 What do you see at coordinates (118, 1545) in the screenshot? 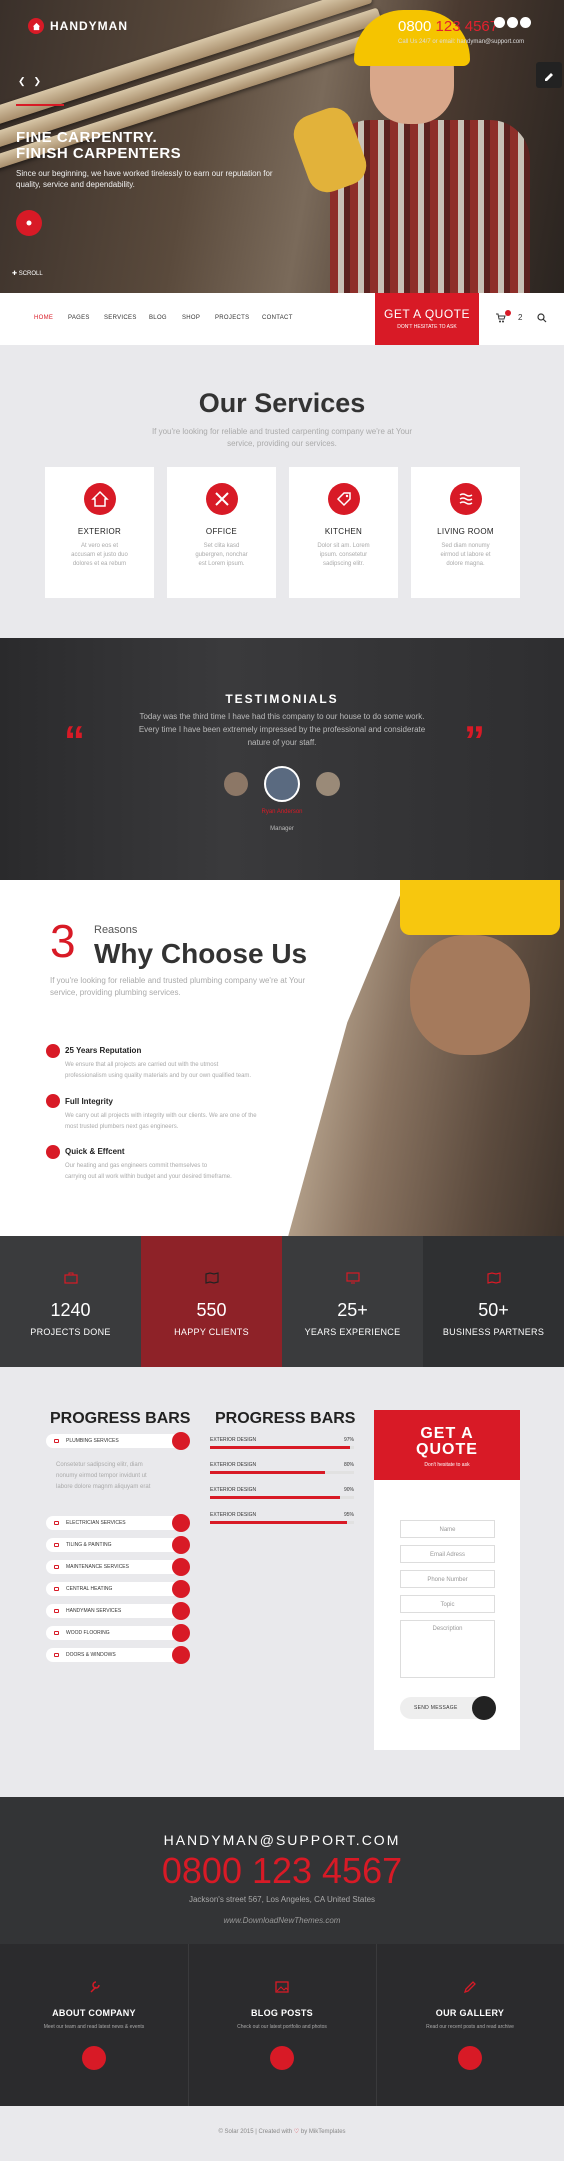
I see `accordion-item: TILING & PAINTING` at bounding box center [118, 1545].